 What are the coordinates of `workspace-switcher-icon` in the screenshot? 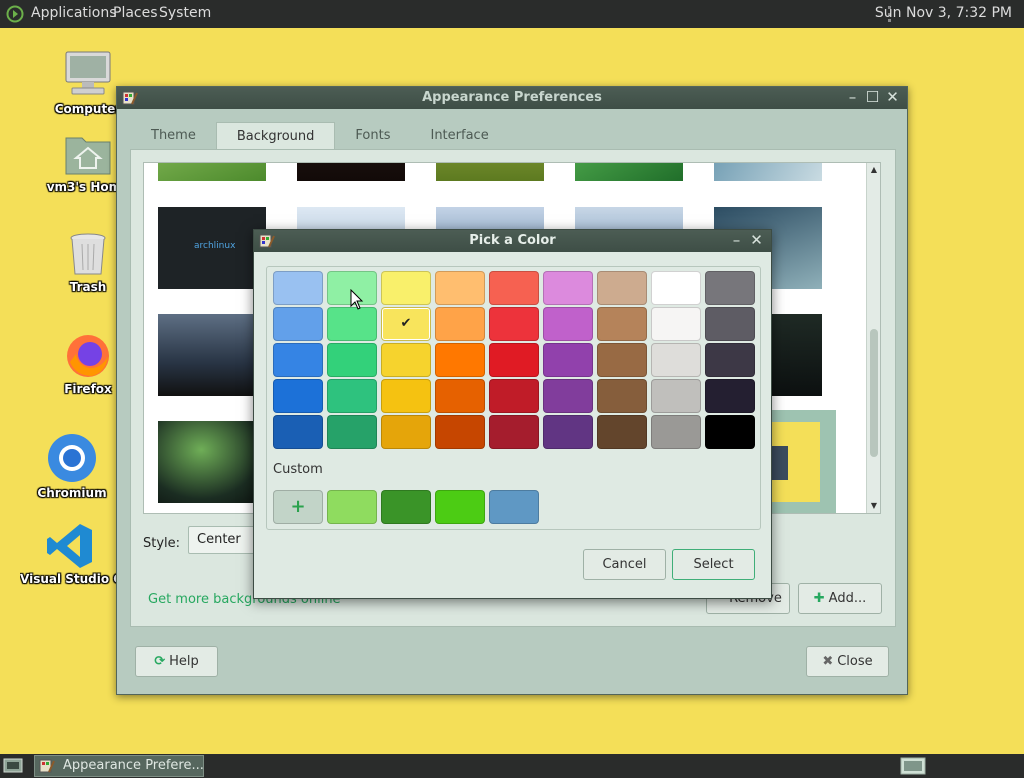 It's located at (913, 766).